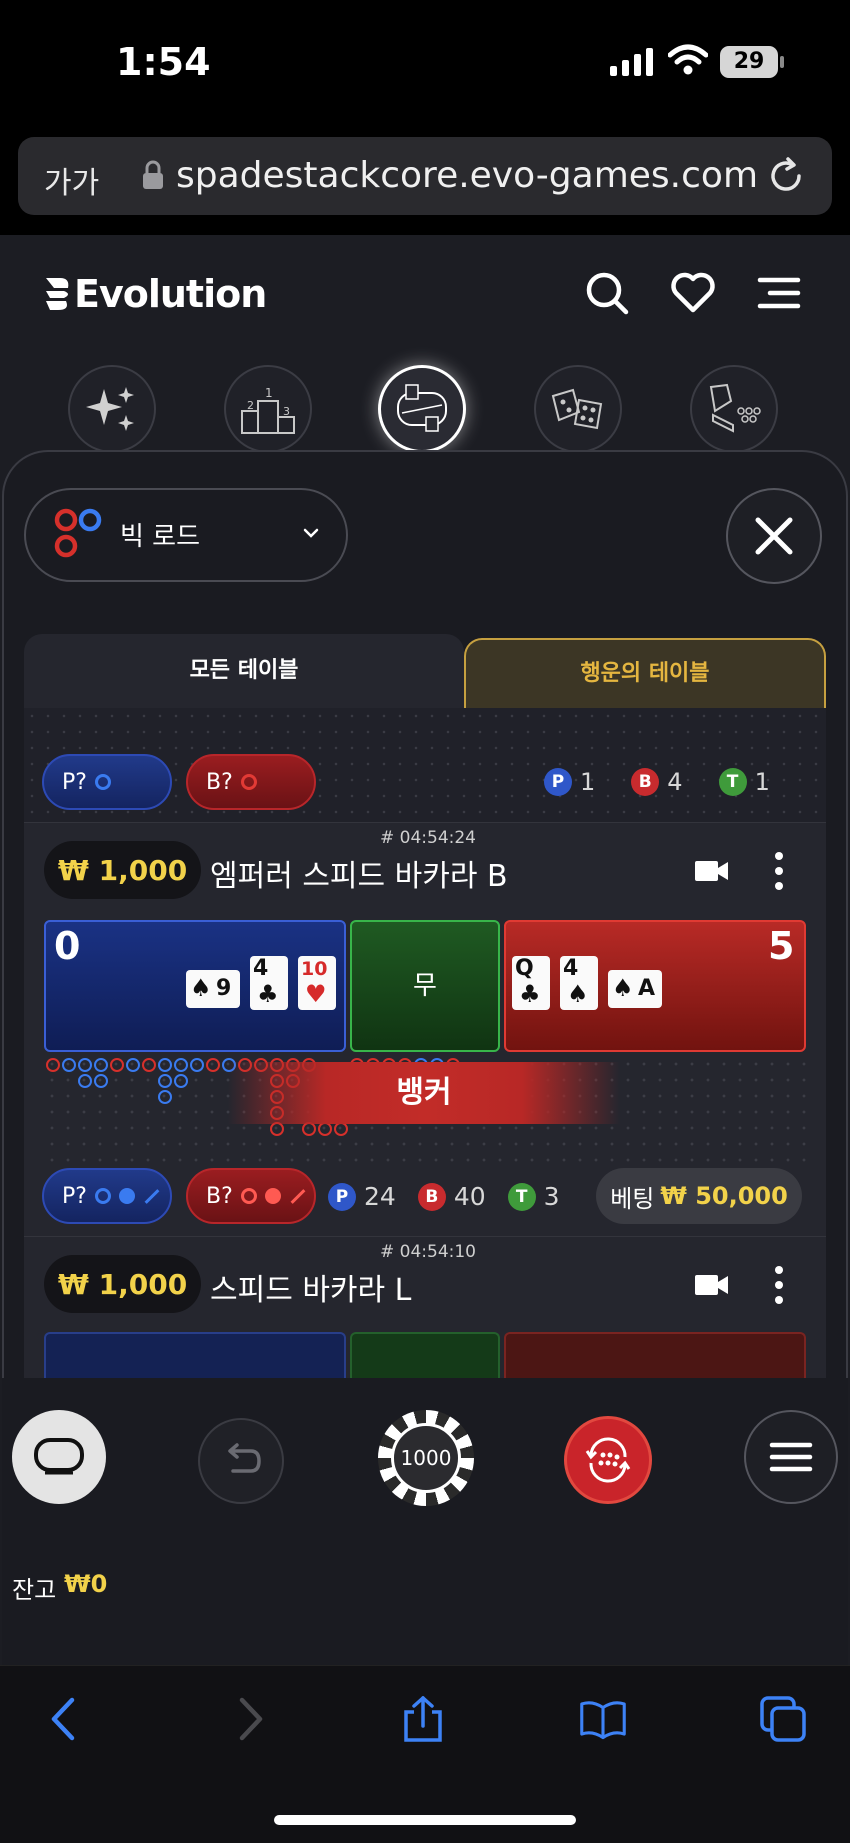 The width and height of the screenshot is (850, 1843). I want to click on bet-label: 베팅, so click(632, 1198).